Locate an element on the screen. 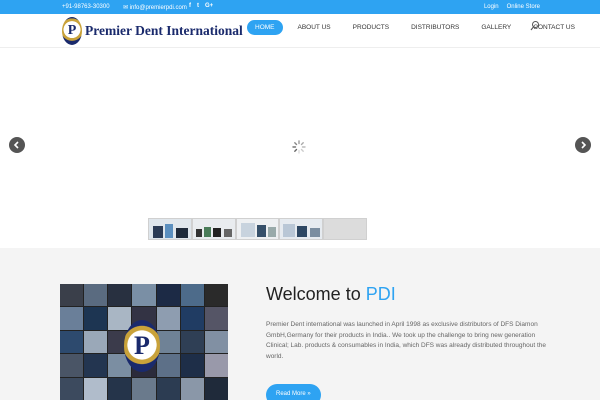  slider-prev-button is located at coordinates (17, 145).